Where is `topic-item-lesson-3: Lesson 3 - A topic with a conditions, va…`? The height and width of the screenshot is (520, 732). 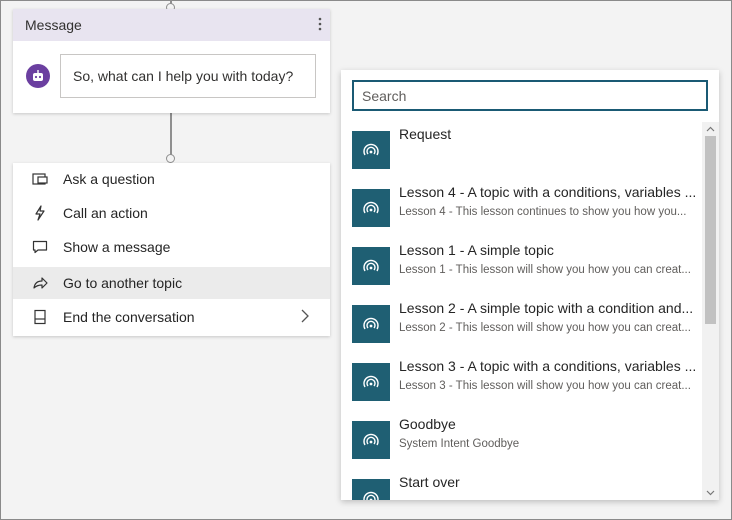
topic-item-lesson-3: Lesson 3 - A topic with a conditions, va… is located at coordinates (521, 382).